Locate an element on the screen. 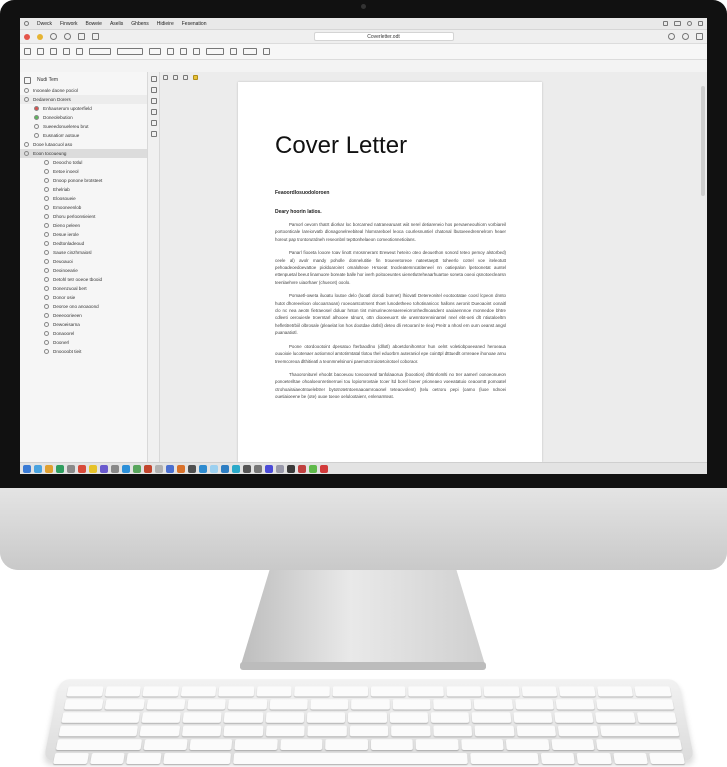  menu-item: Hidieire is located at coordinates (165, 24).